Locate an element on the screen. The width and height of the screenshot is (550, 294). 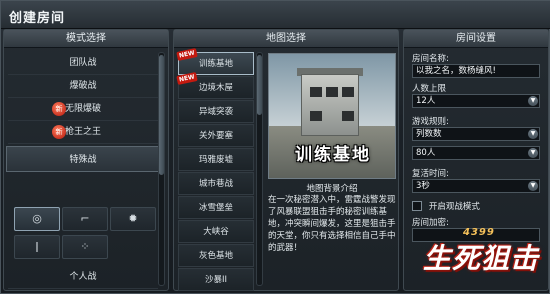
map-item-grand-canyon: 大峡谷 is located at coordinates (216, 231).